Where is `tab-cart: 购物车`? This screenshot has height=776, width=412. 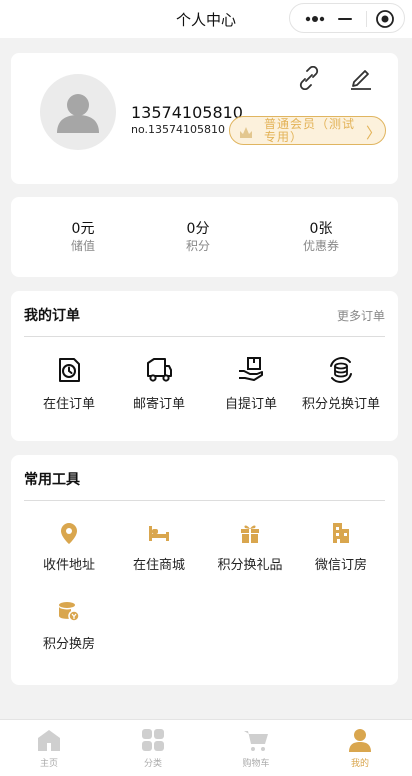 tab-cart: 购物车 is located at coordinates (256, 748).